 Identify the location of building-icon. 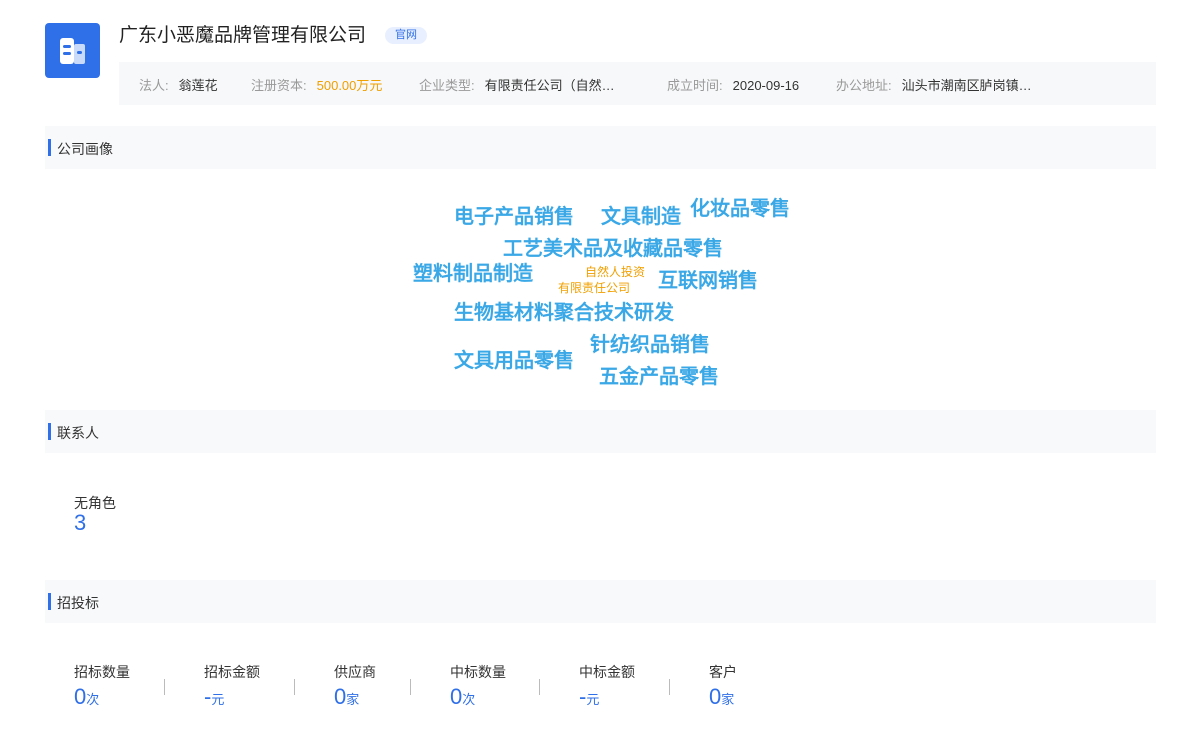
(72, 51).